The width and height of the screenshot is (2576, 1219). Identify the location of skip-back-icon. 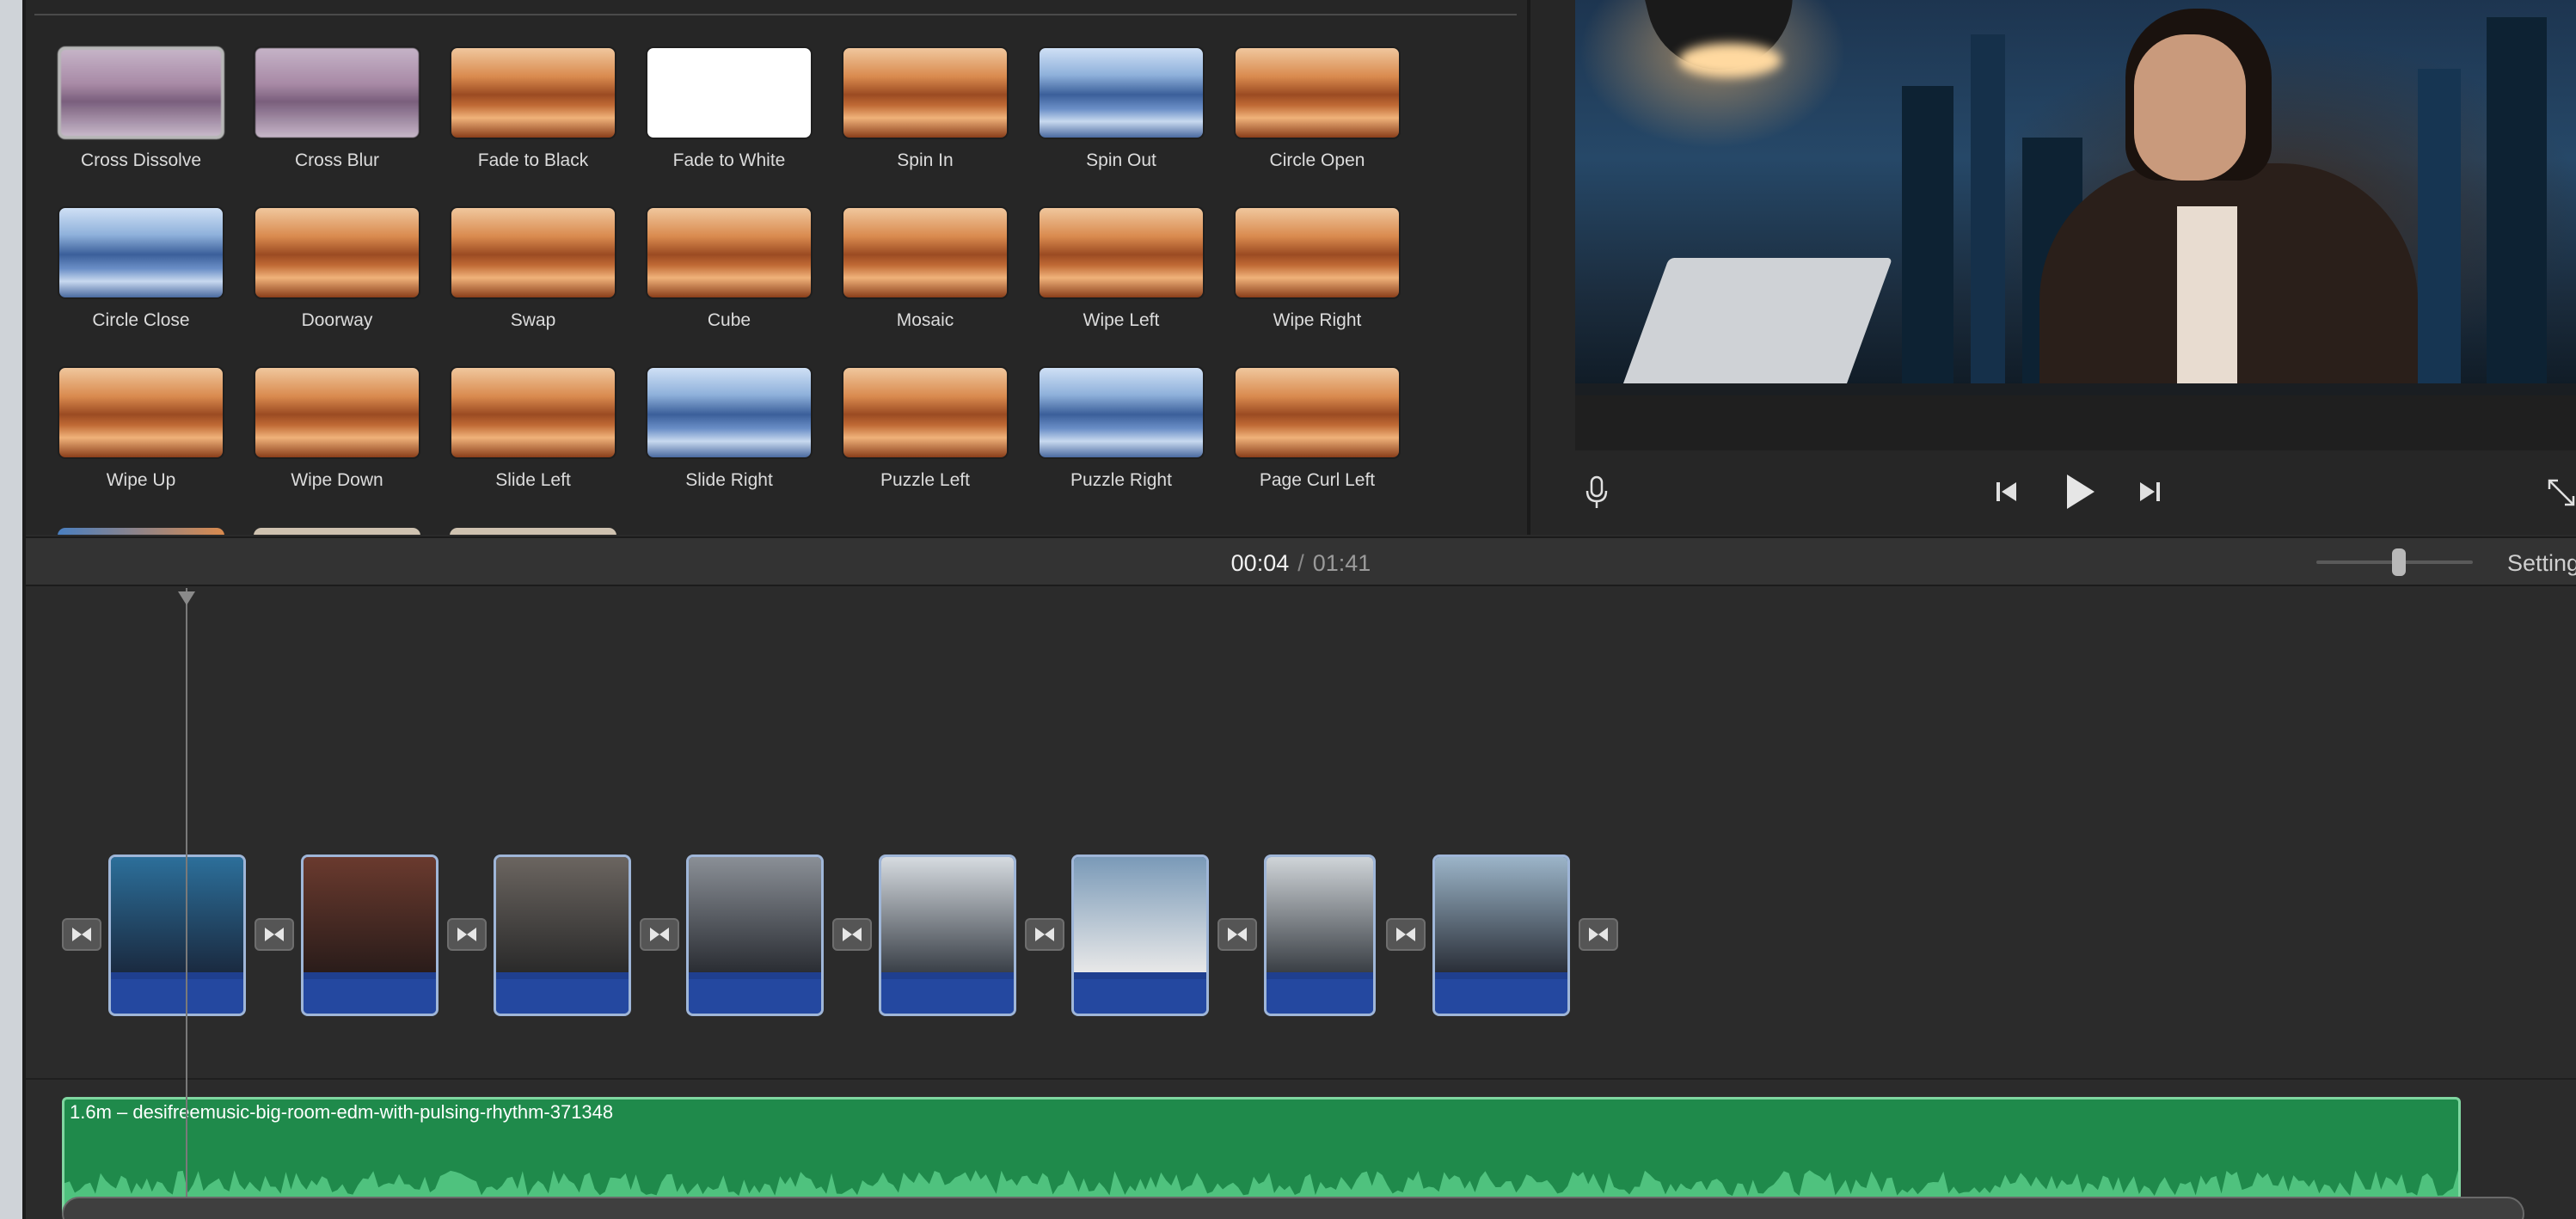
(2006, 491).